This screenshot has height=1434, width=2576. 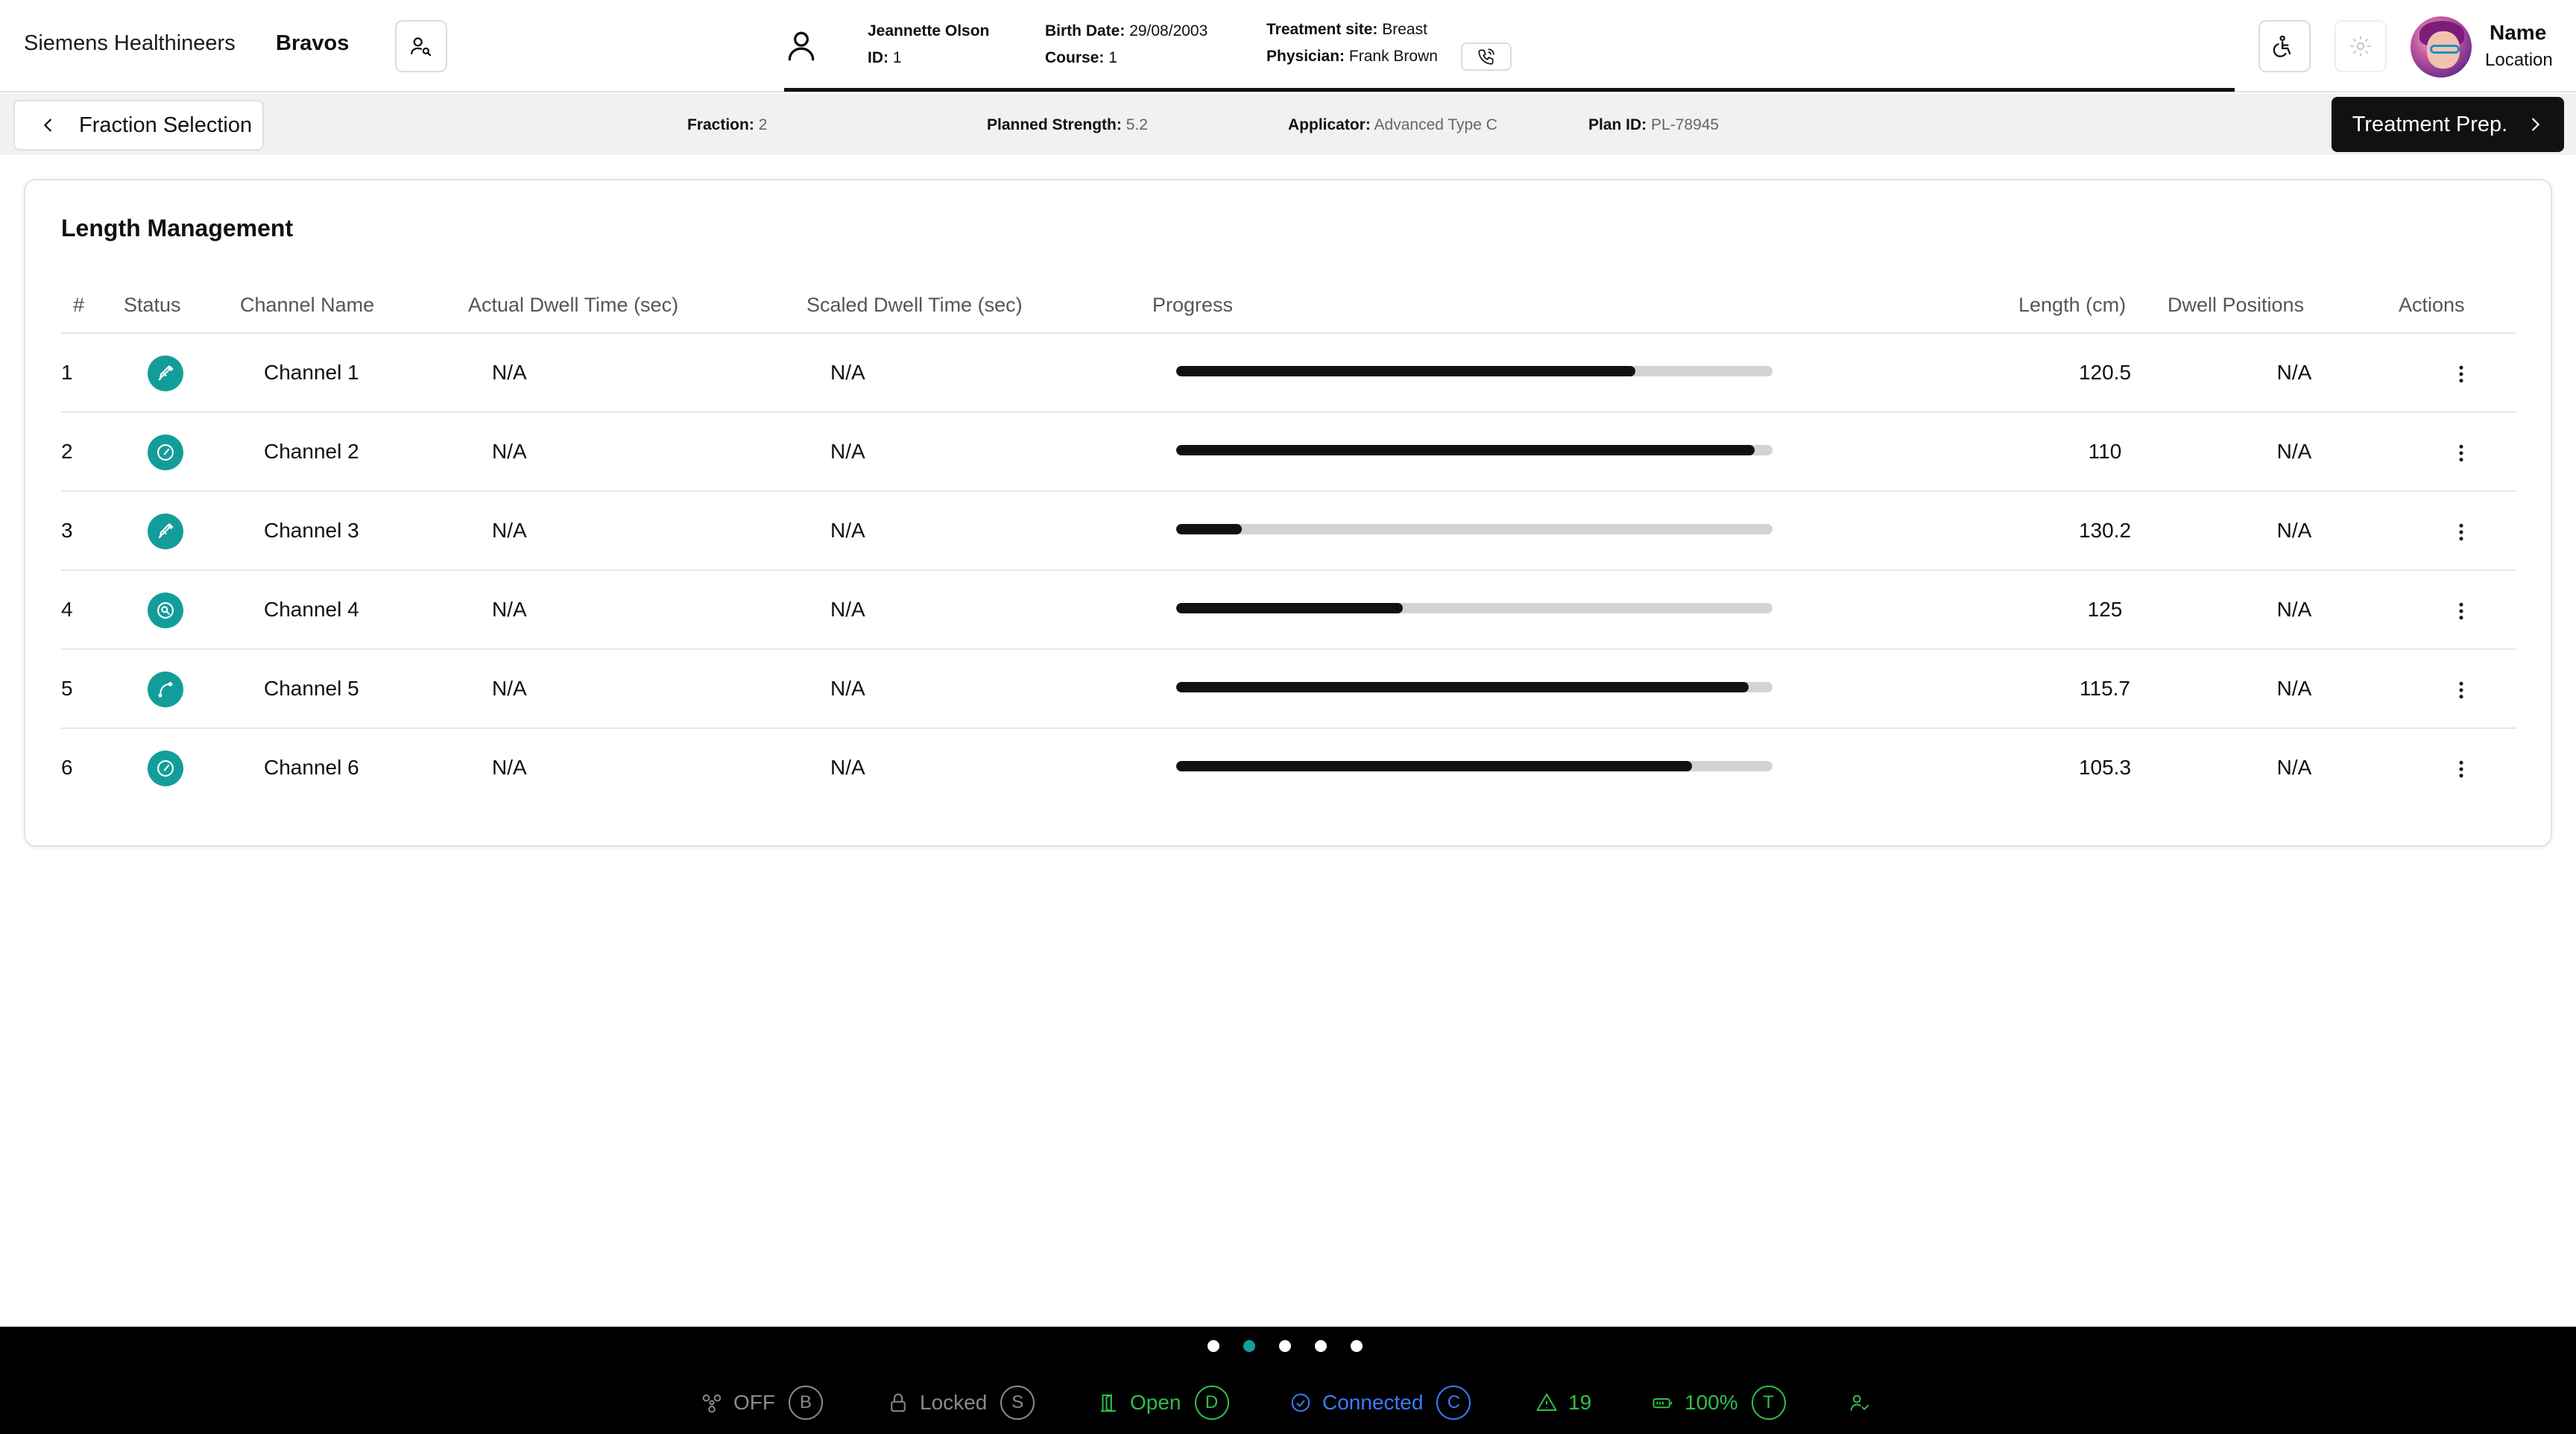 What do you see at coordinates (165, 611) in the screenshot?
I see `search-icon` at bounding box center [165, 611].